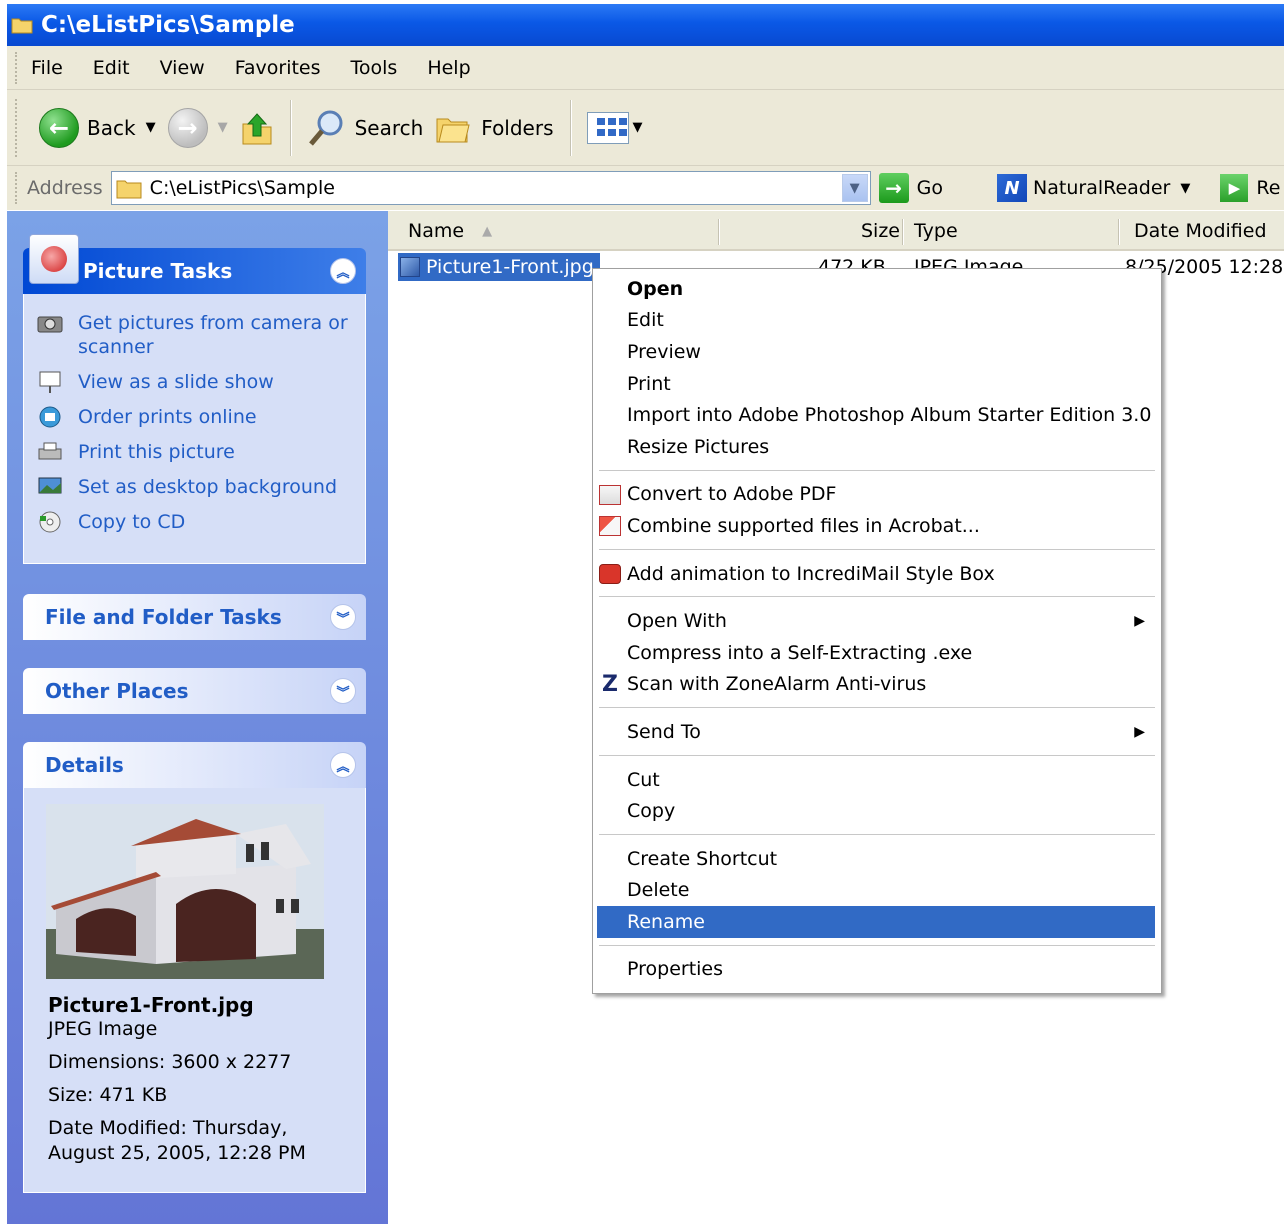 The width and height of the screenshot is (1284, 1224). I want to click on printer-icon, so click(50, 451).